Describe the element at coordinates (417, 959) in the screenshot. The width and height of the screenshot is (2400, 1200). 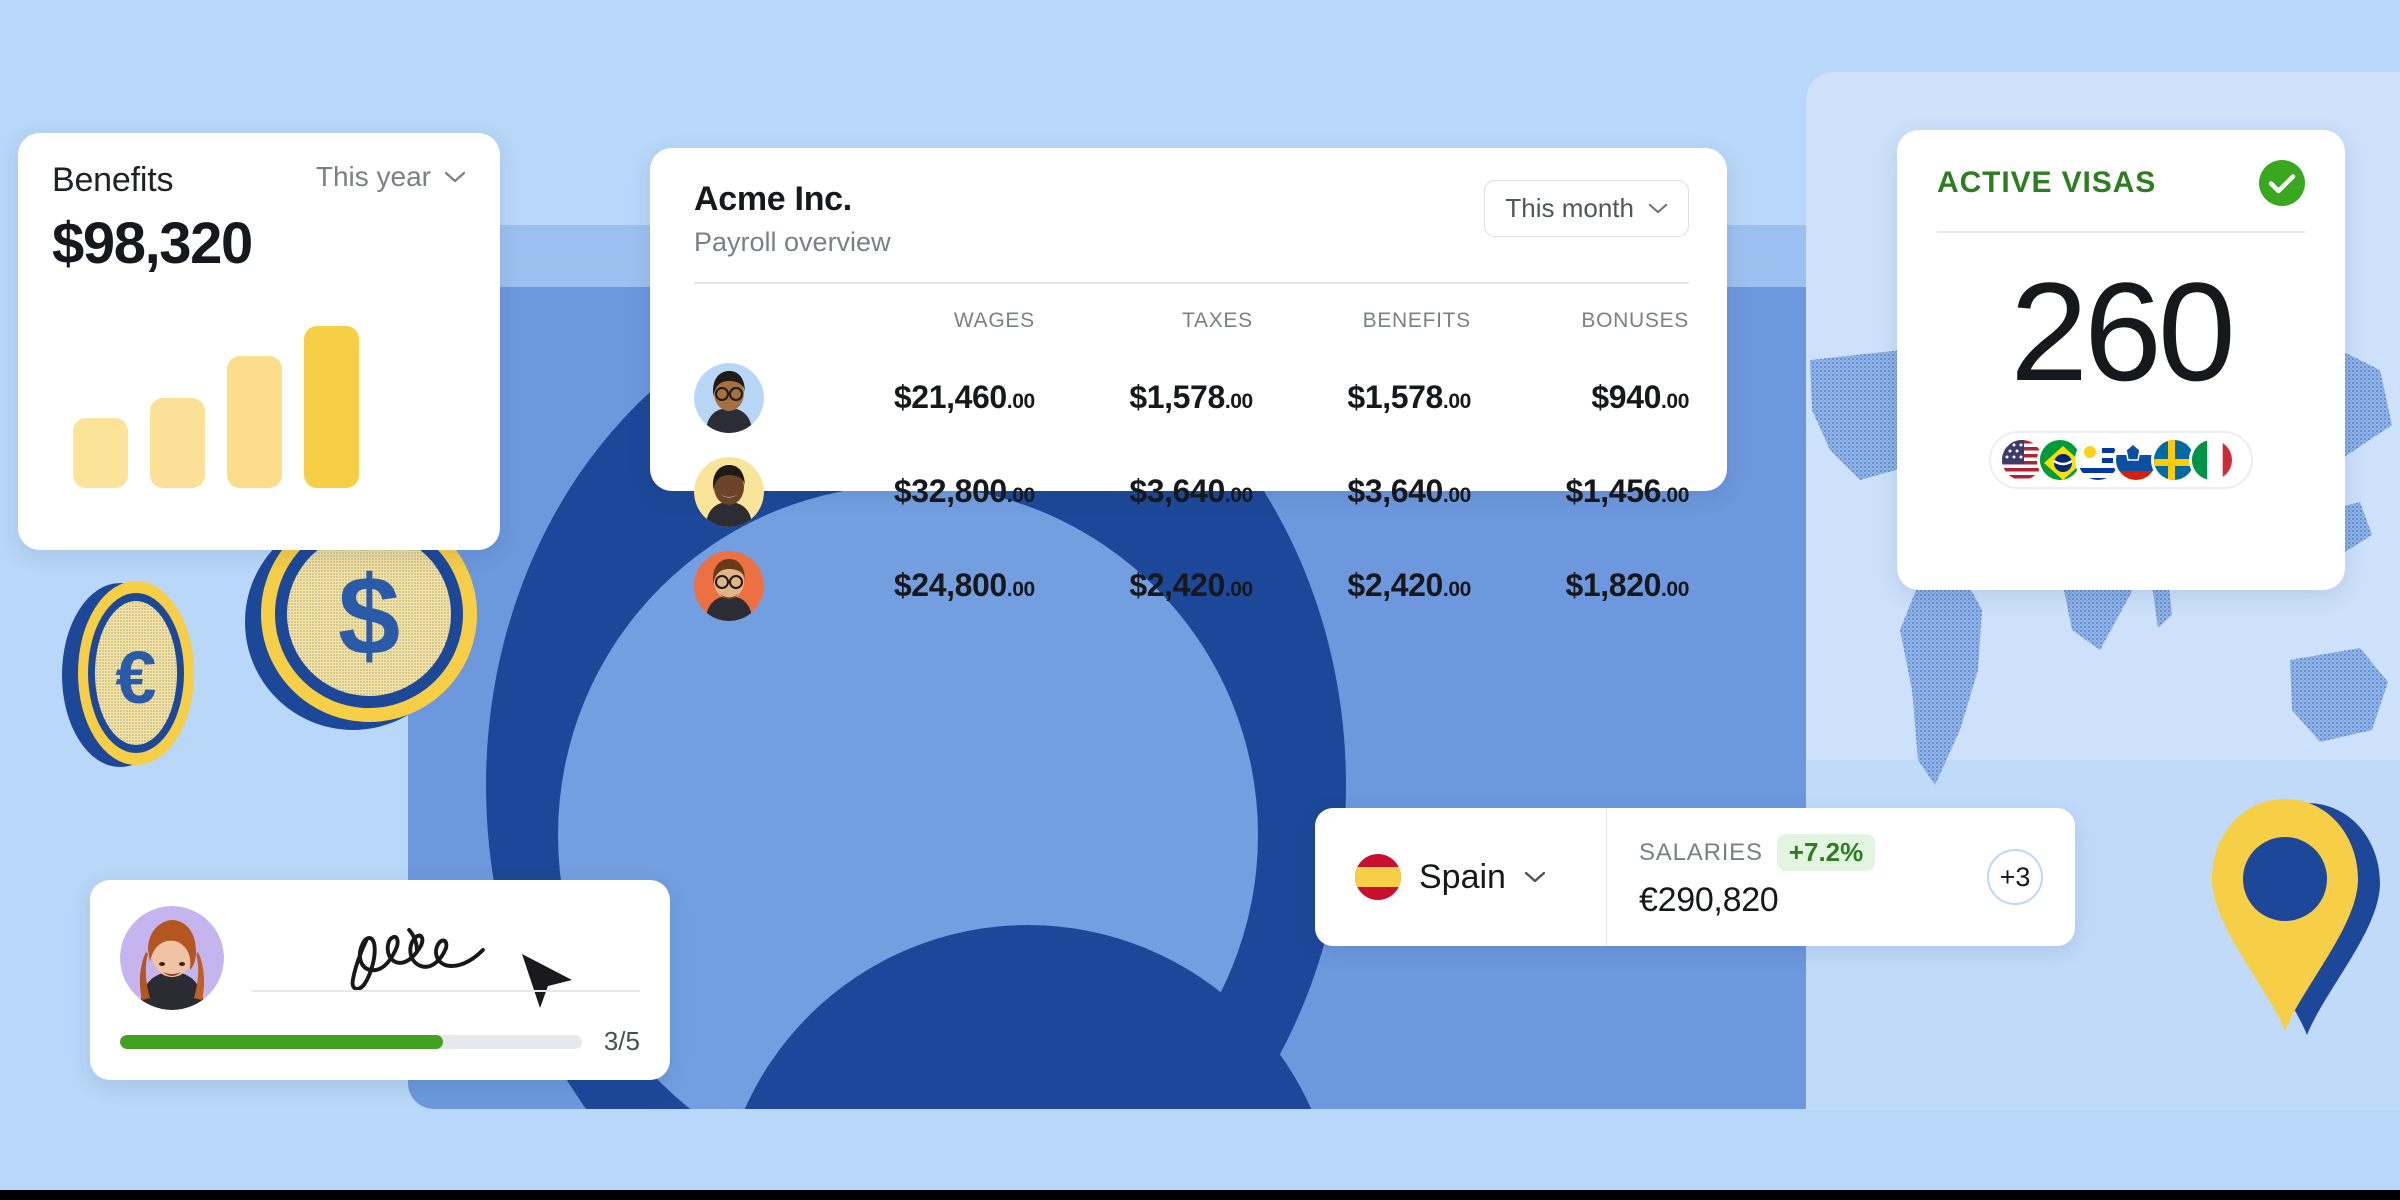
I see `signature-scribble-icon` at that location.